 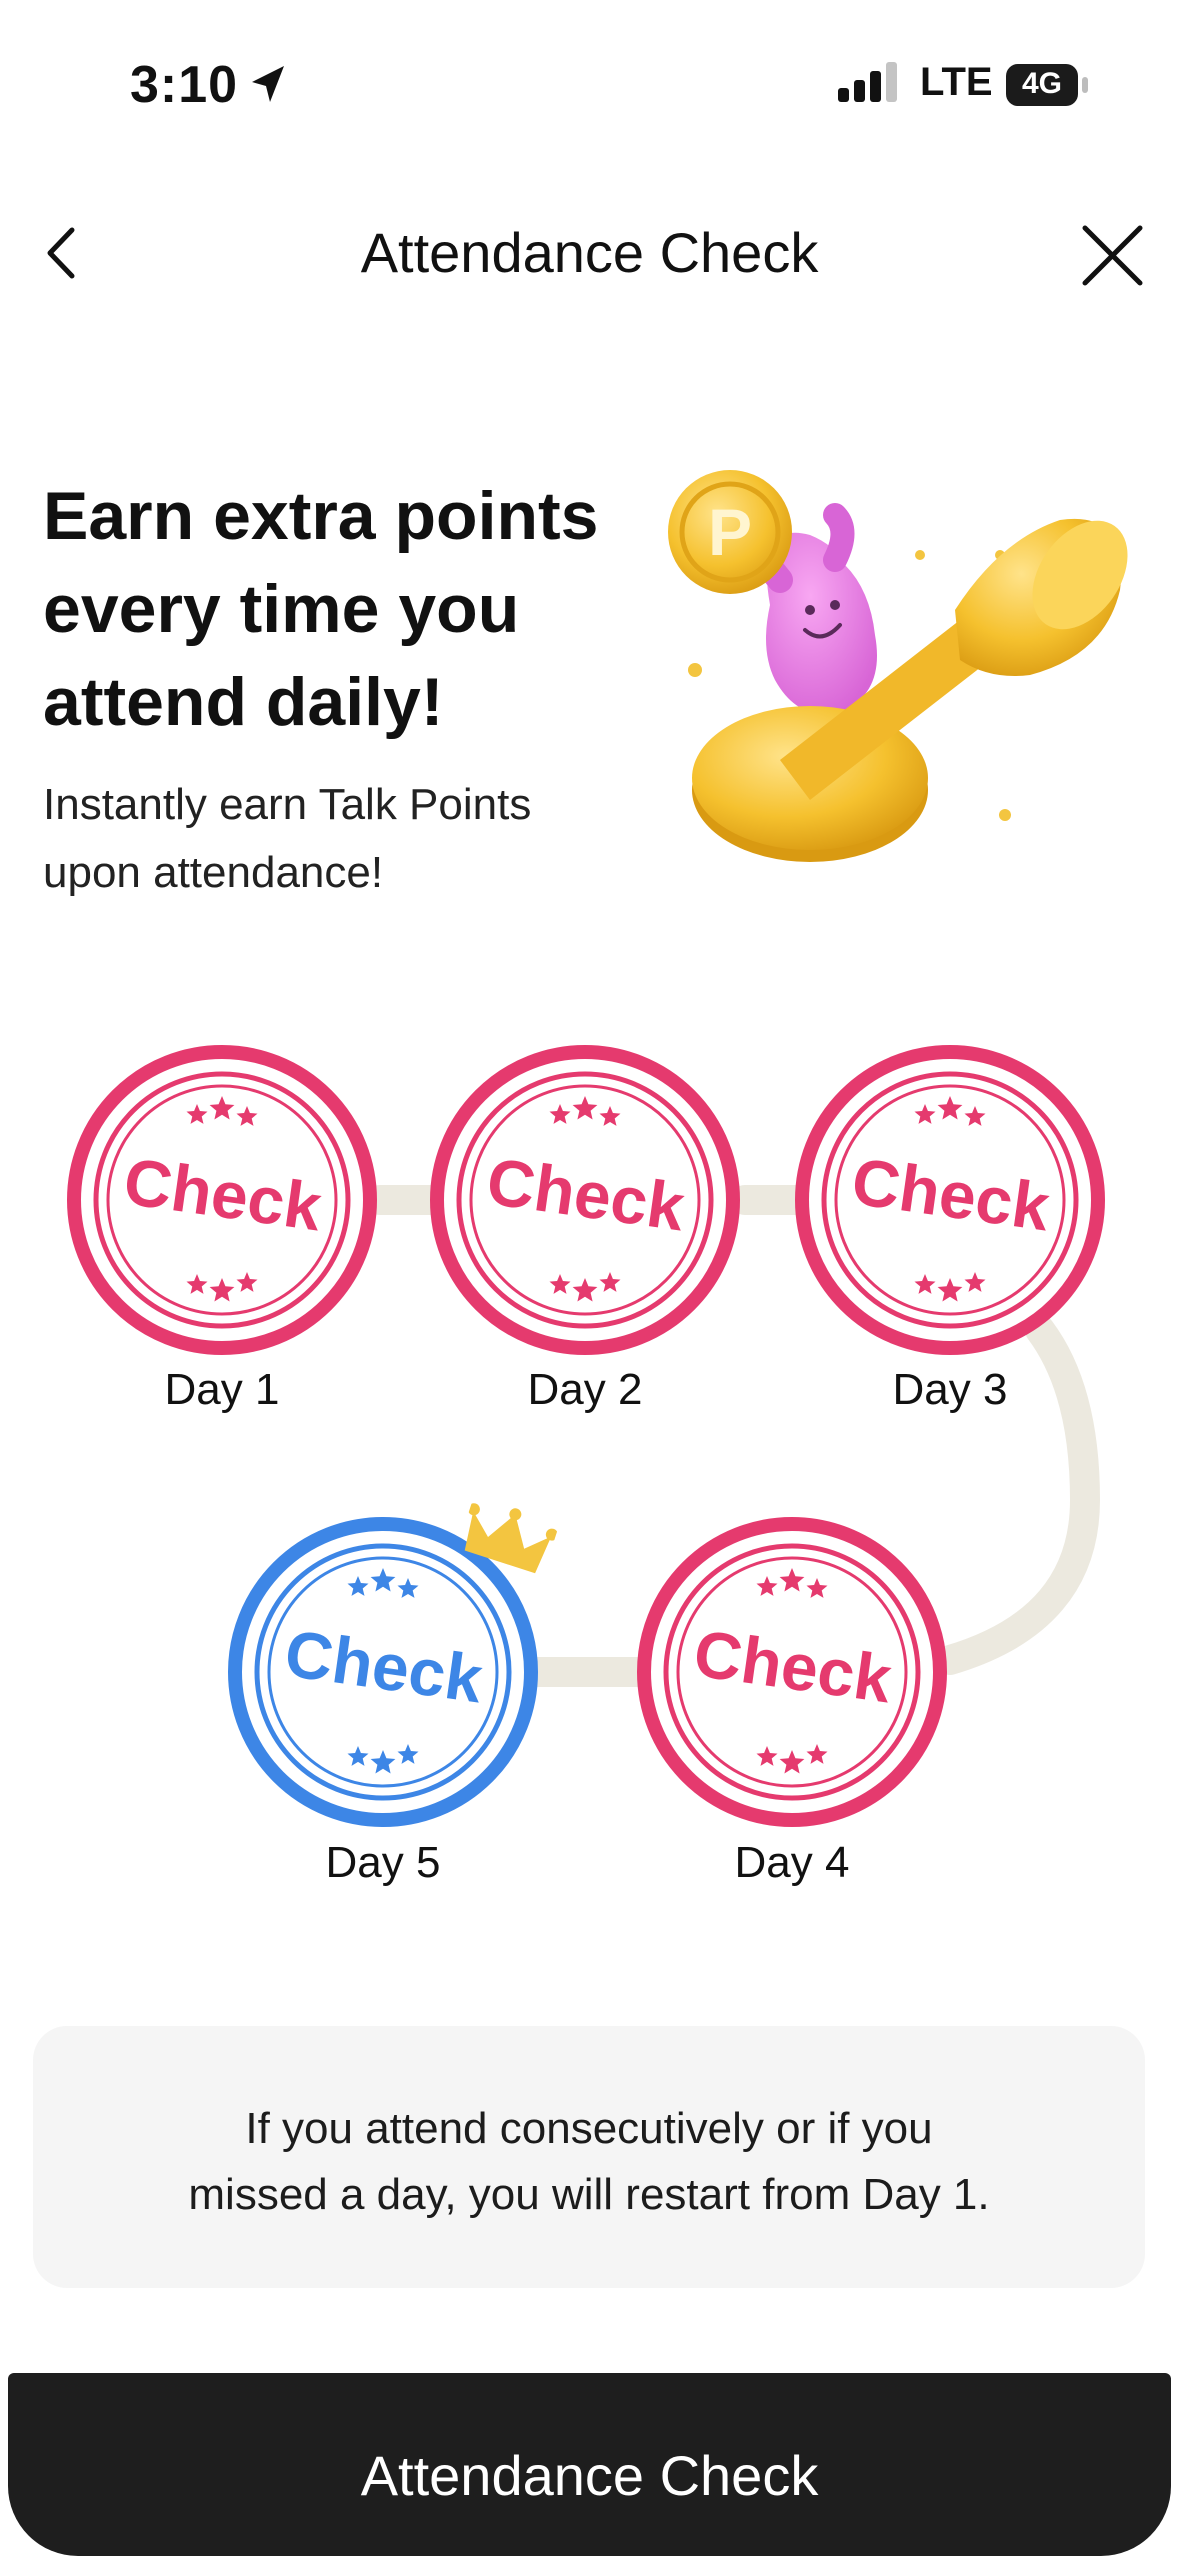 I want to click on stamp-day-2: Check, so click(x=585, y=1200).